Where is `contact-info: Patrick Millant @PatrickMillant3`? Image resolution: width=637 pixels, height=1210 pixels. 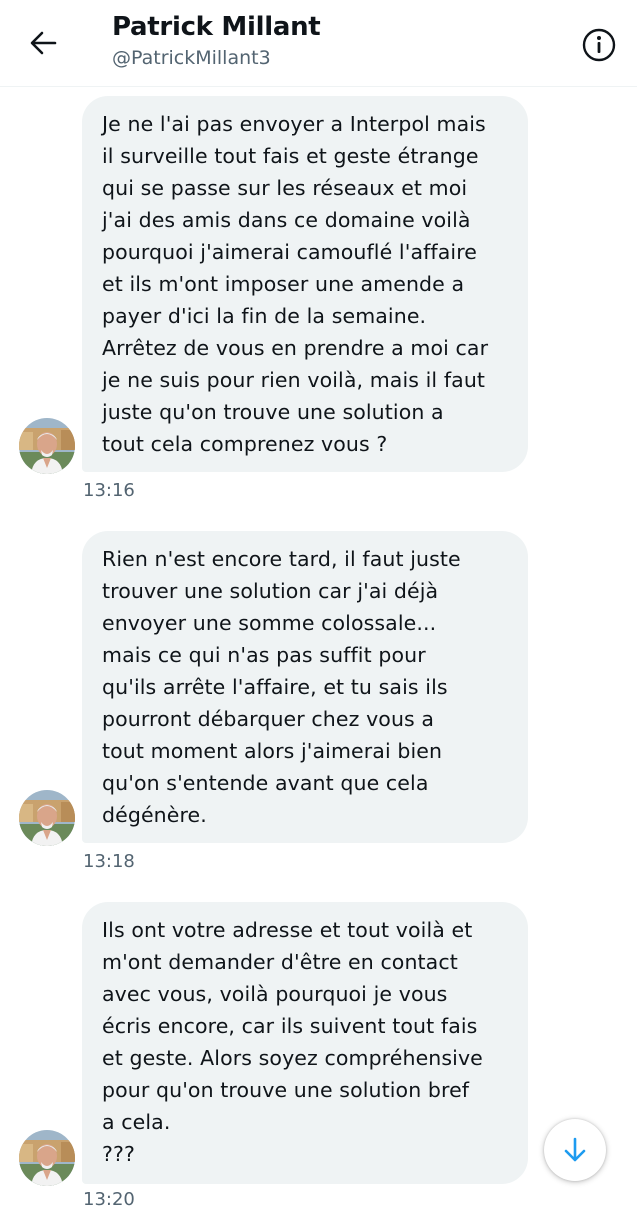 contact-info: Patrick Millant @PatrickMillant3 is located at coordinates (216, 40).